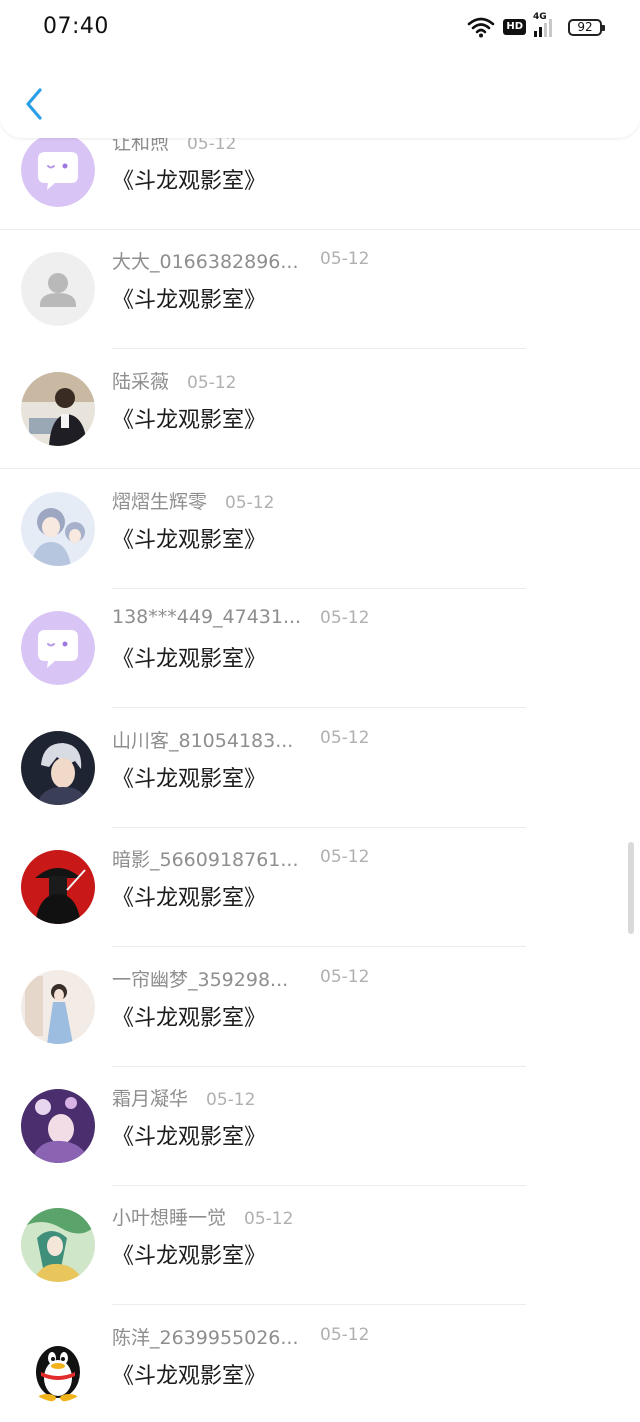 This screenshot has height=1422, width=640. I want to click on list-item: 山川客_81054183... 05-12 《斗龙观影室》, so click(320, 768).